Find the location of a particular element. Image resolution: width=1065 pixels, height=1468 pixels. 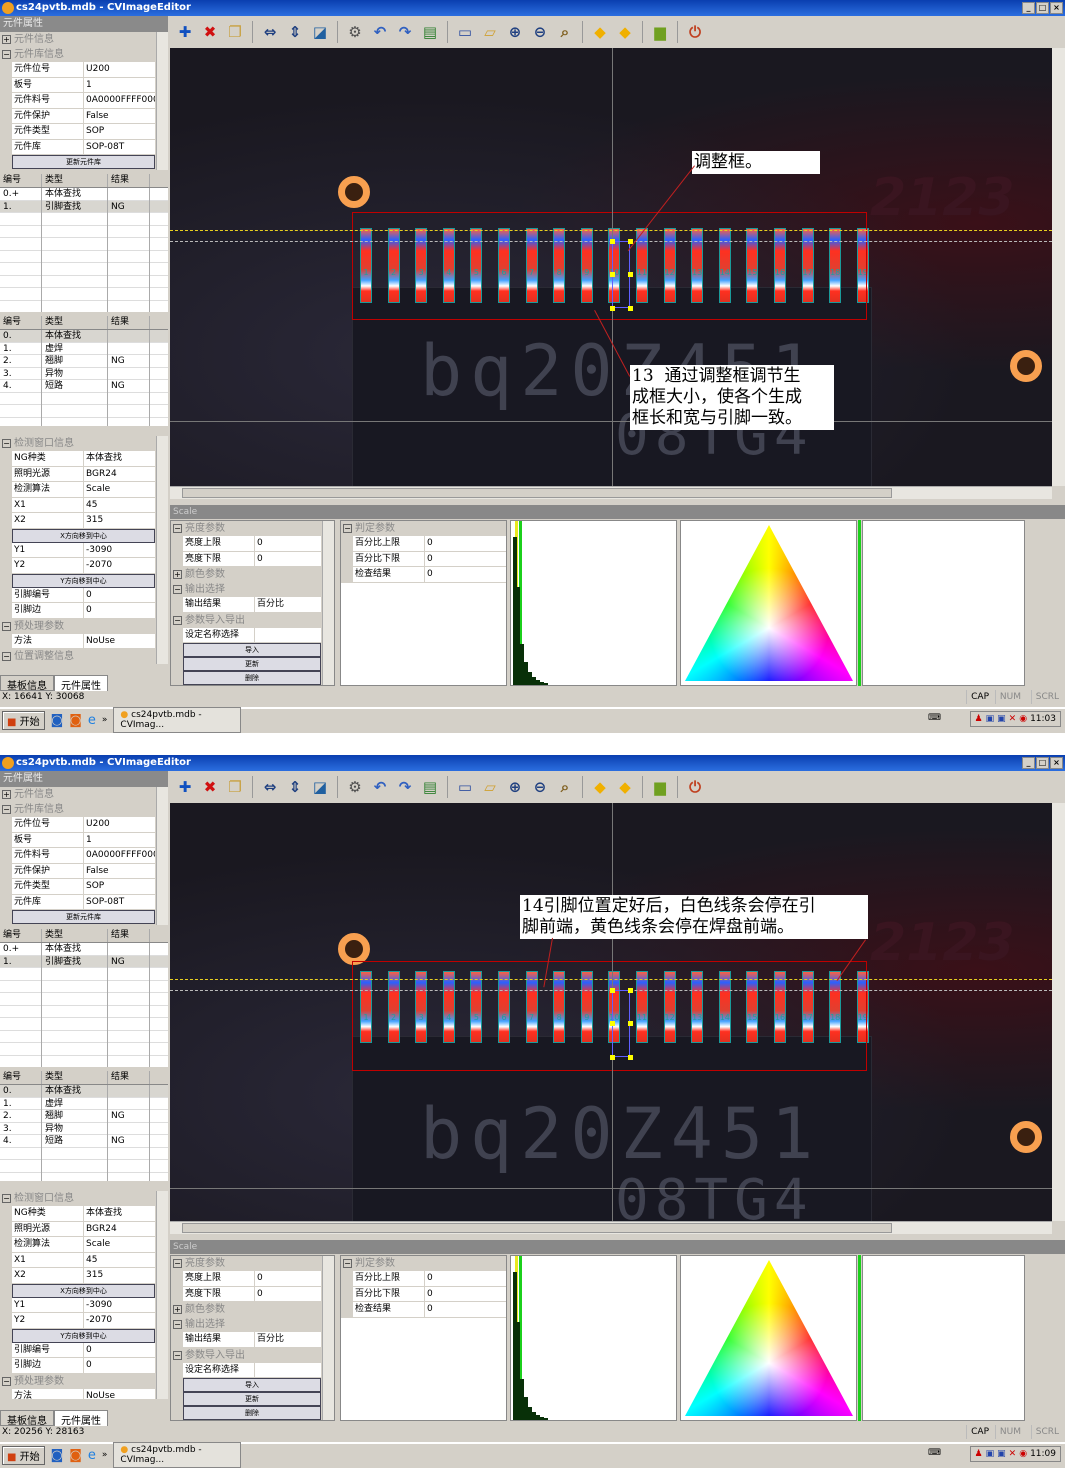

tab-board-info: 基板信息 is located at coordinates (27, 683).